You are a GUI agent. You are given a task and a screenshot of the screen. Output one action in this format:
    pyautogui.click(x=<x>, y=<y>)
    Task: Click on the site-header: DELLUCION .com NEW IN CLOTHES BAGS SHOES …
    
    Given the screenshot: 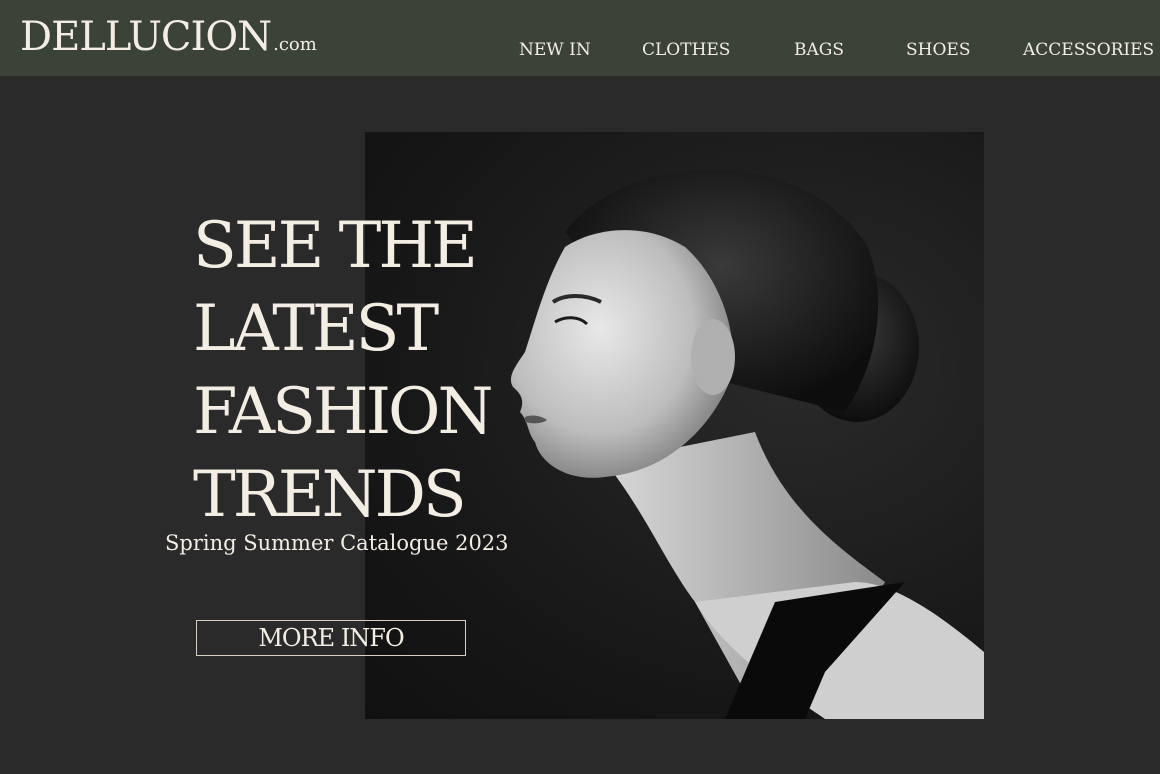 What is the action you would take?
    pyautogui.click(x=580, y=38)
    